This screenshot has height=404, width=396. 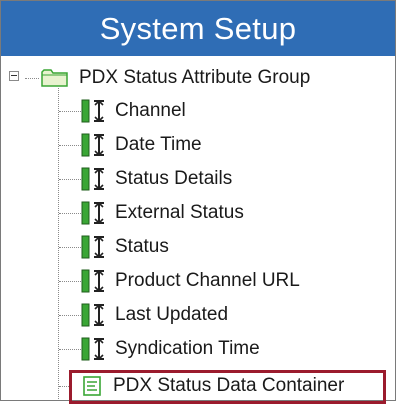 What do you see at coordinates (207, 280) in the screenshot?
I see `tree-item-label: Product Channel URL` at bounding box center [207, 280].